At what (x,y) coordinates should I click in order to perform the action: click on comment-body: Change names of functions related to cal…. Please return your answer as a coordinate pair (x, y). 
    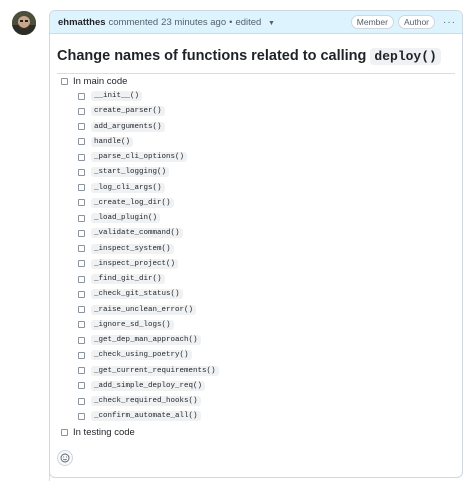
    Looking at the image, I should click on (256, 59).